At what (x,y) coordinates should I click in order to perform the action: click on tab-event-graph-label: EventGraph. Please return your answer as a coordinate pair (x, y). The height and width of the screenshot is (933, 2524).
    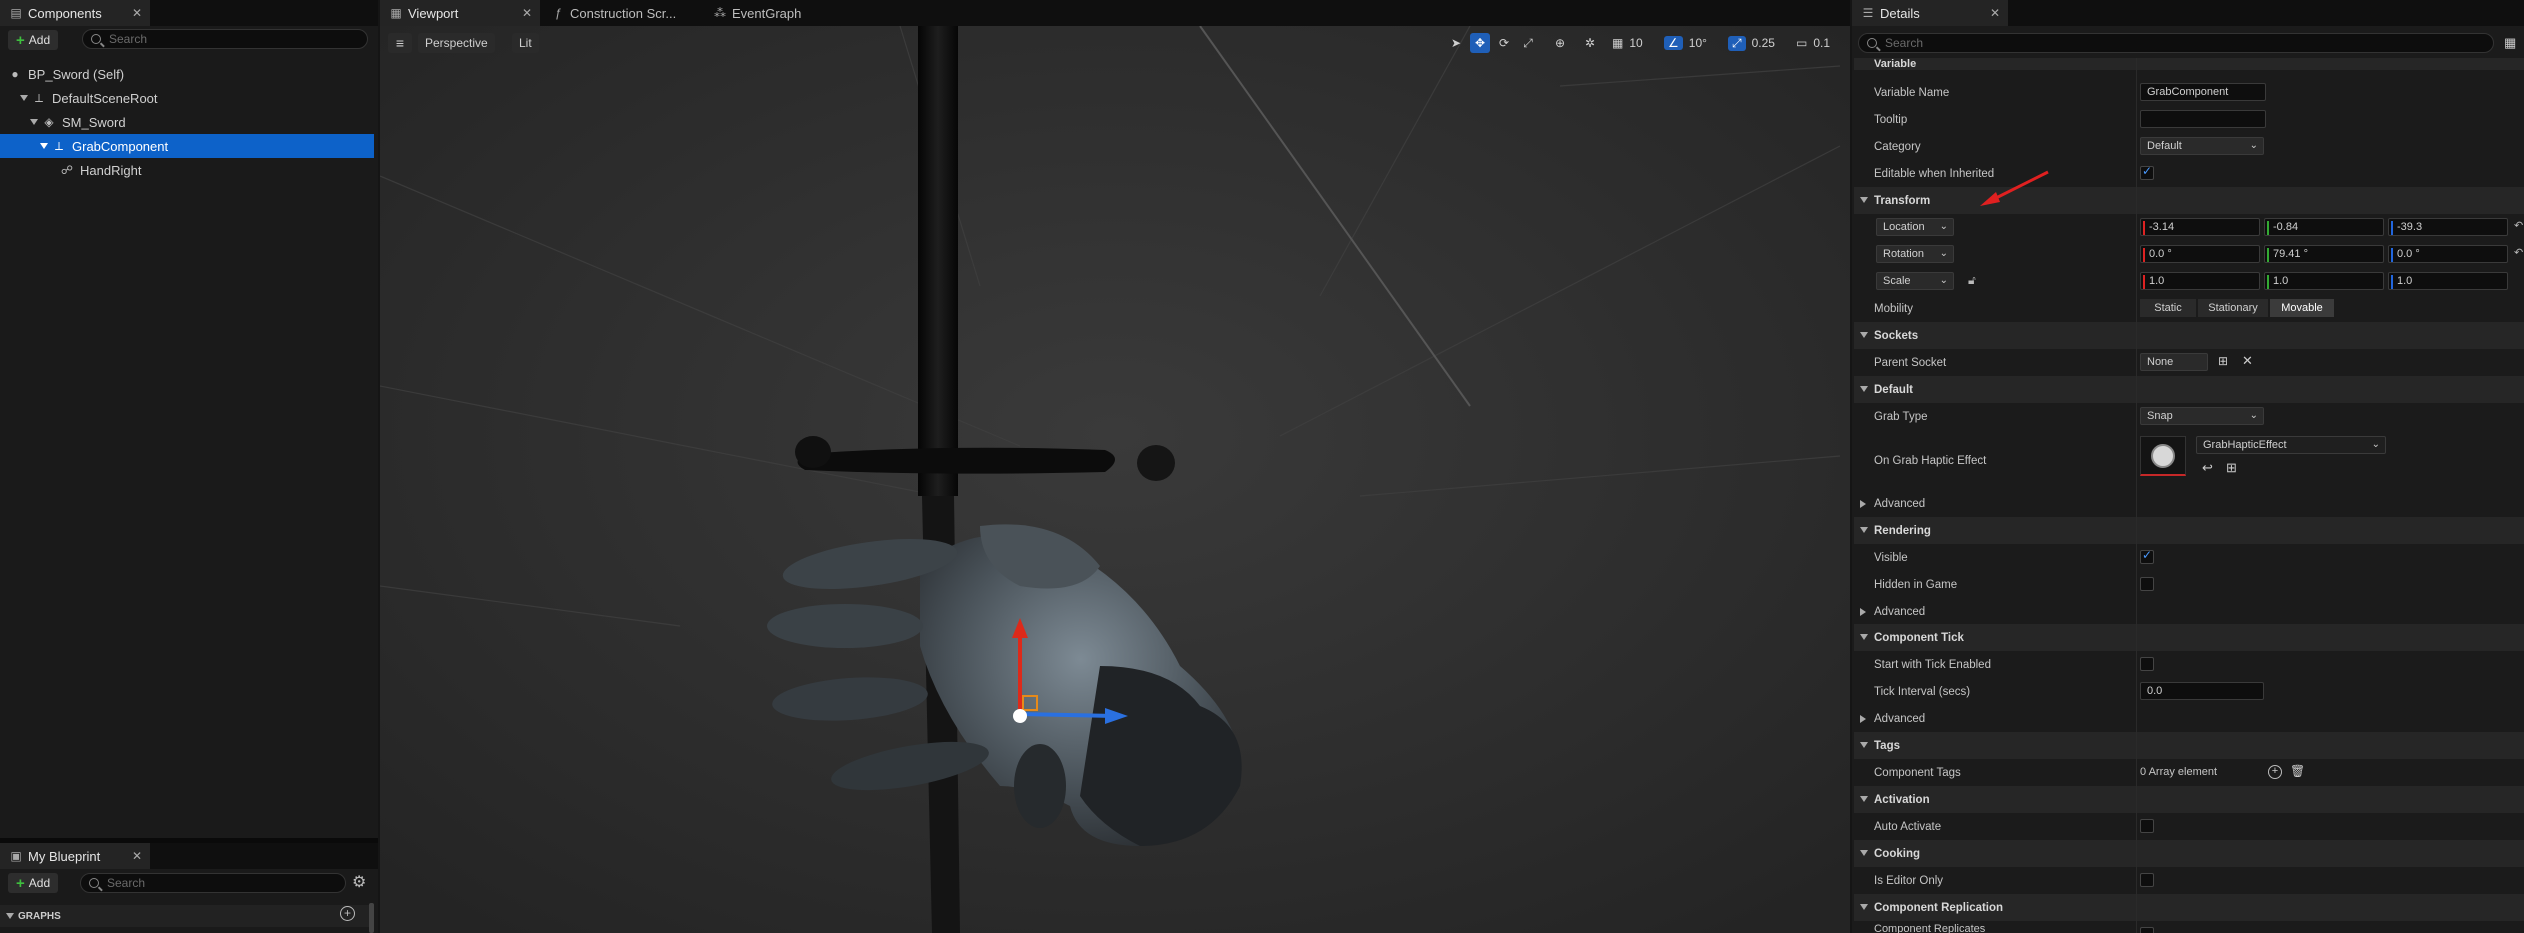
    Looking at the image, I should click on (767, 13).